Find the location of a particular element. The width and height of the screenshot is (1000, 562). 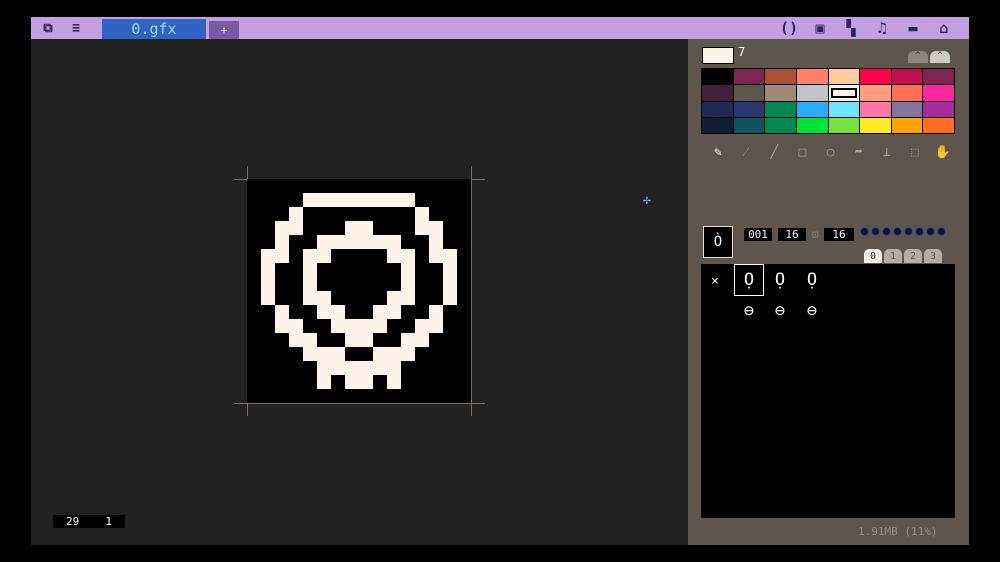

pencil-icon: ✎ is located at coordinates (718, 152).